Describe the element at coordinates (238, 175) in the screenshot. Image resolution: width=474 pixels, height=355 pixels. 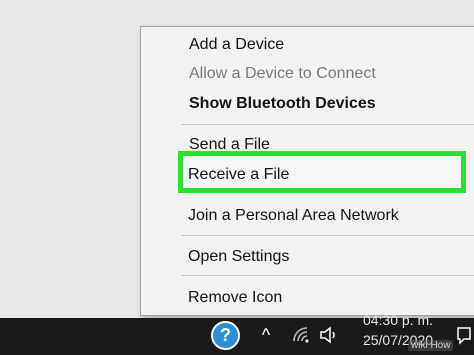
I see `menu-item-receive-file: Receive a File` at that location.